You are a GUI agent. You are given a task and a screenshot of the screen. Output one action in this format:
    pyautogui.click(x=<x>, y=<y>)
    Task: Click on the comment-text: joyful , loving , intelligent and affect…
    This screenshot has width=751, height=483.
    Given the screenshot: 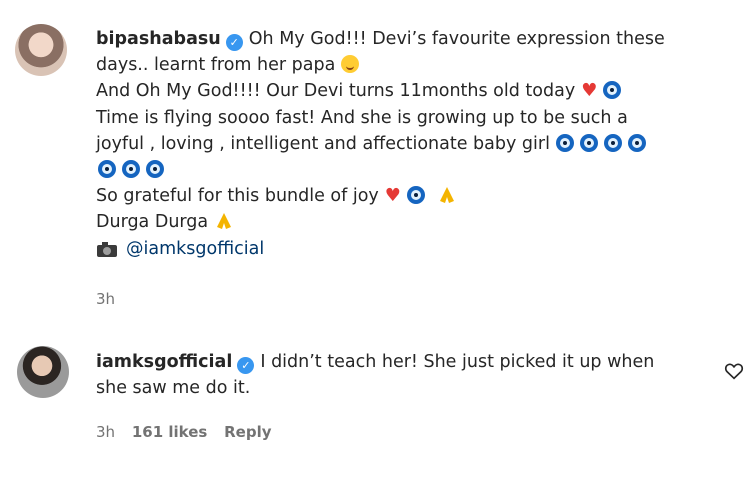 What is the action you would take?
    pyautogui.click(x=323, y=143)
    